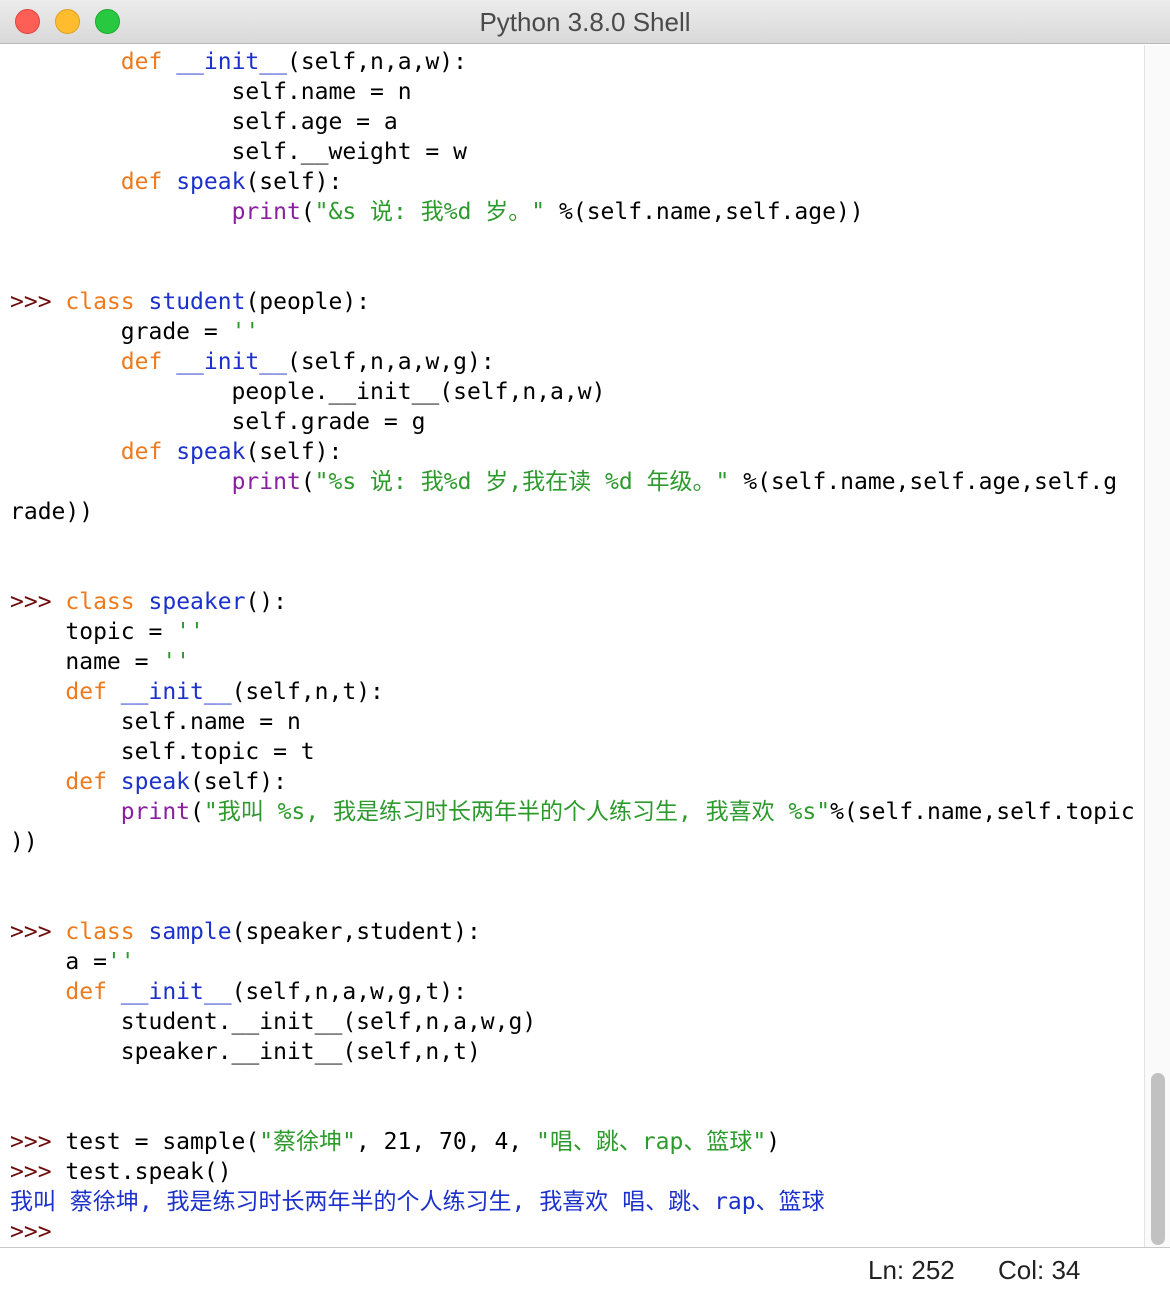 The height and width of the screenshot is (1290, 1170). I want to click on code-text: (self):, so click(294, 182).